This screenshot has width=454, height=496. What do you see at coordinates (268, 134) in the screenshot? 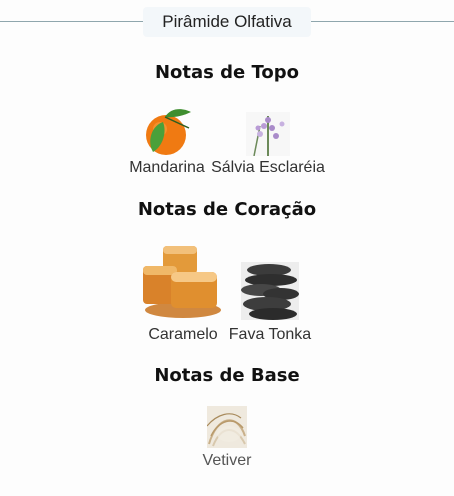
I see `clary-sage-icon` at bounding box center [268, 134].